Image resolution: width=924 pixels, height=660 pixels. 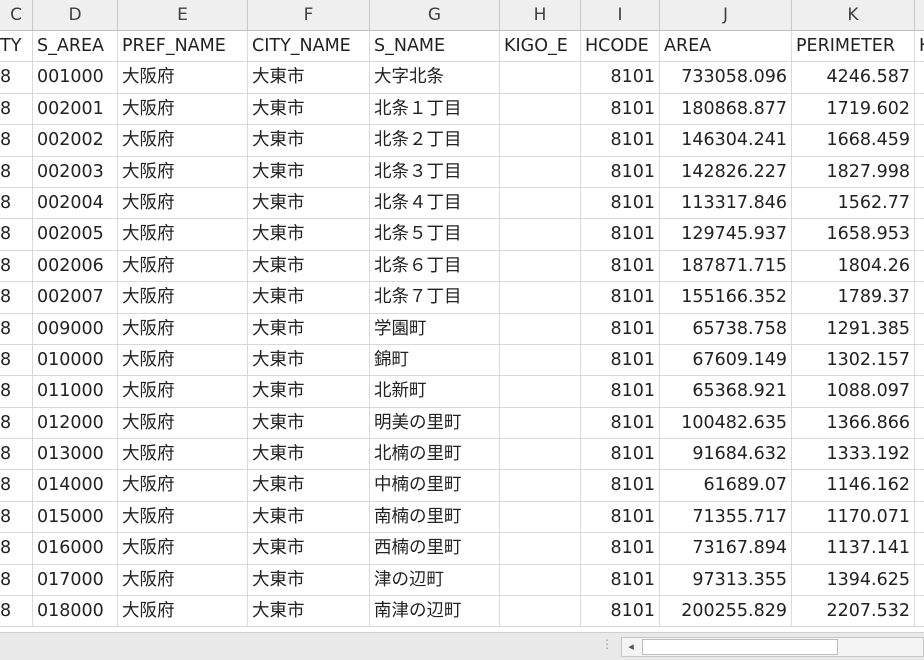 What do you see at coordinates (853, 548) in the screenshot?
I see `table-cell: 1137.141` at bounding box center [853, 548].